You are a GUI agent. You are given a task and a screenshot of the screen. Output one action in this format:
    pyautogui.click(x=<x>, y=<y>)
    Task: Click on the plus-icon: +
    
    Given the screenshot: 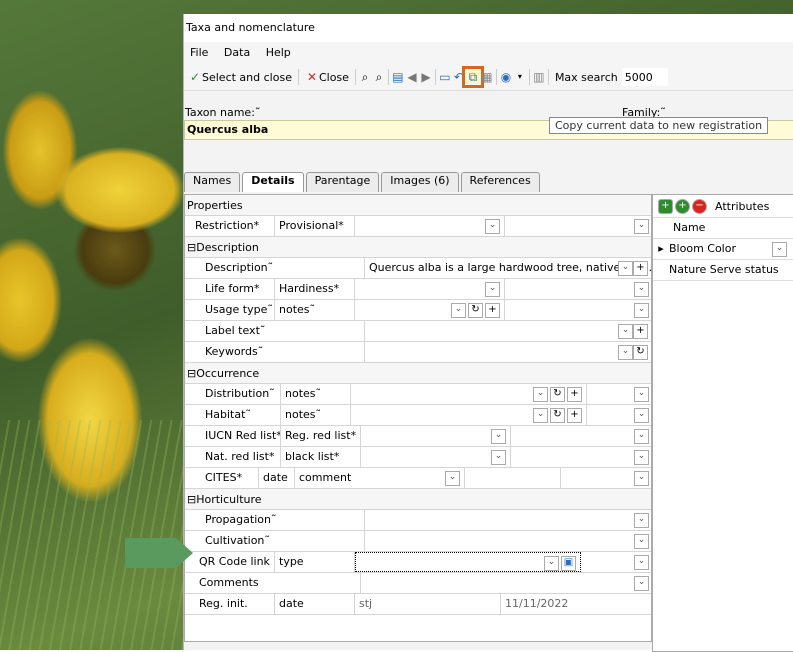 What is the action you would take?
    pyautogui.click(x=682, y=206)
    